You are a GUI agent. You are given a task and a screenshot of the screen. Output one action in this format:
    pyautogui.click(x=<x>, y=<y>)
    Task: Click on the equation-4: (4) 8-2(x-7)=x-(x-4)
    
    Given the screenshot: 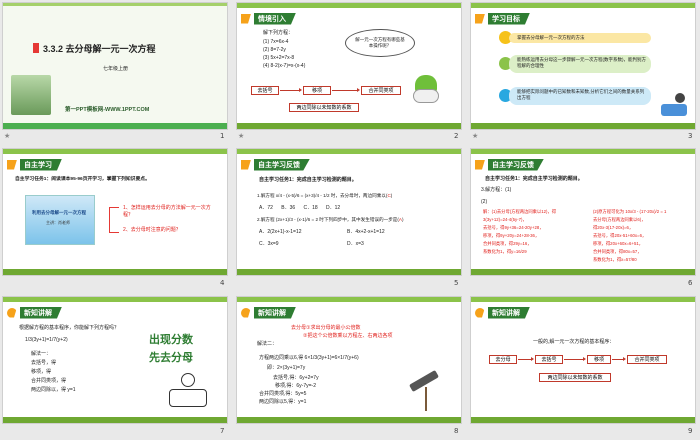 What is the action you would take?
    pyautogui.click(x=284, y=66)
    